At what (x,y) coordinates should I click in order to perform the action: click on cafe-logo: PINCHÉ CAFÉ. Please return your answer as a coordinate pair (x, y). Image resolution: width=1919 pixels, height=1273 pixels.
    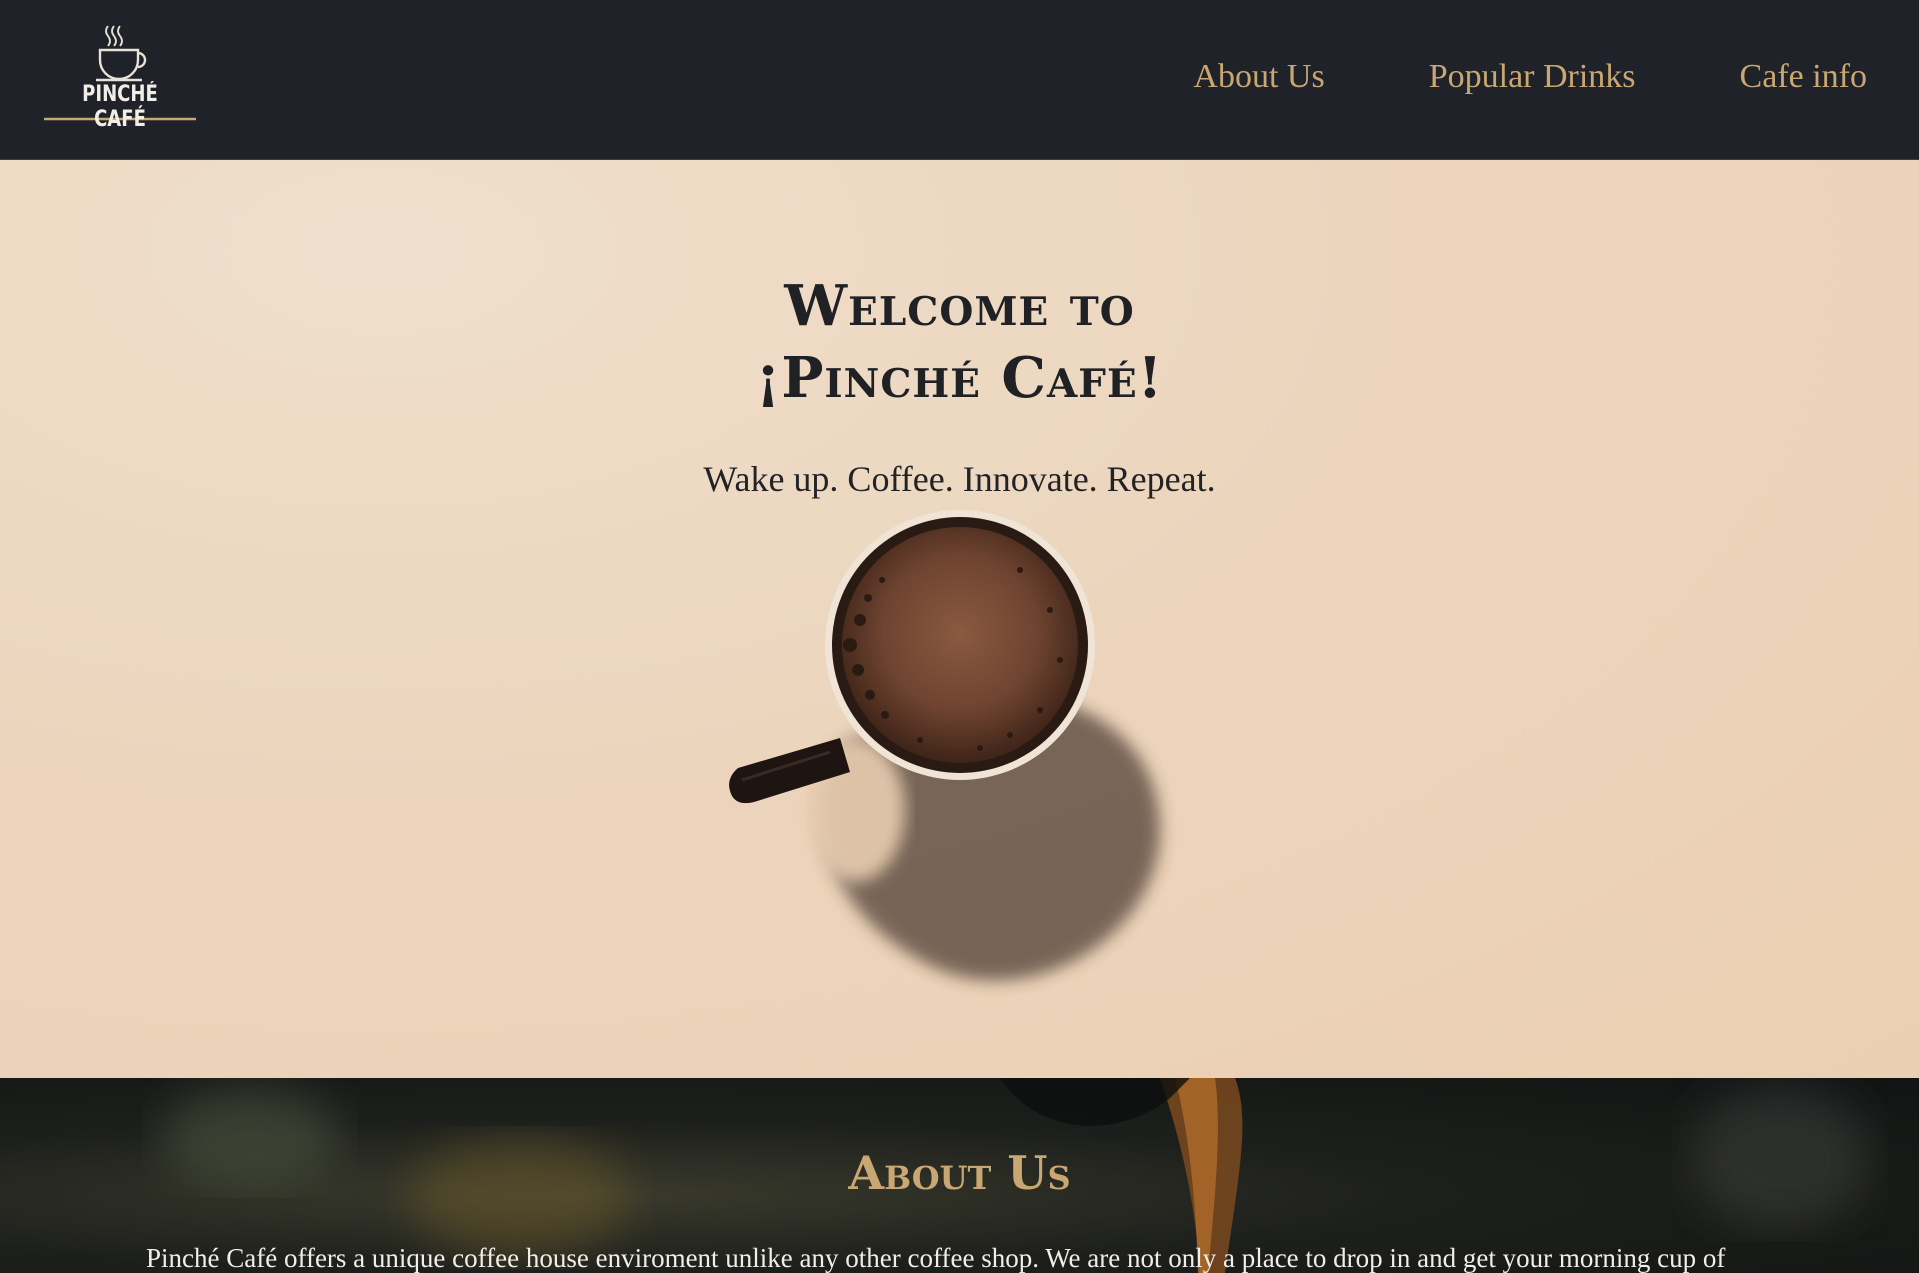
    Looking at the image, I should click on (120, 77).